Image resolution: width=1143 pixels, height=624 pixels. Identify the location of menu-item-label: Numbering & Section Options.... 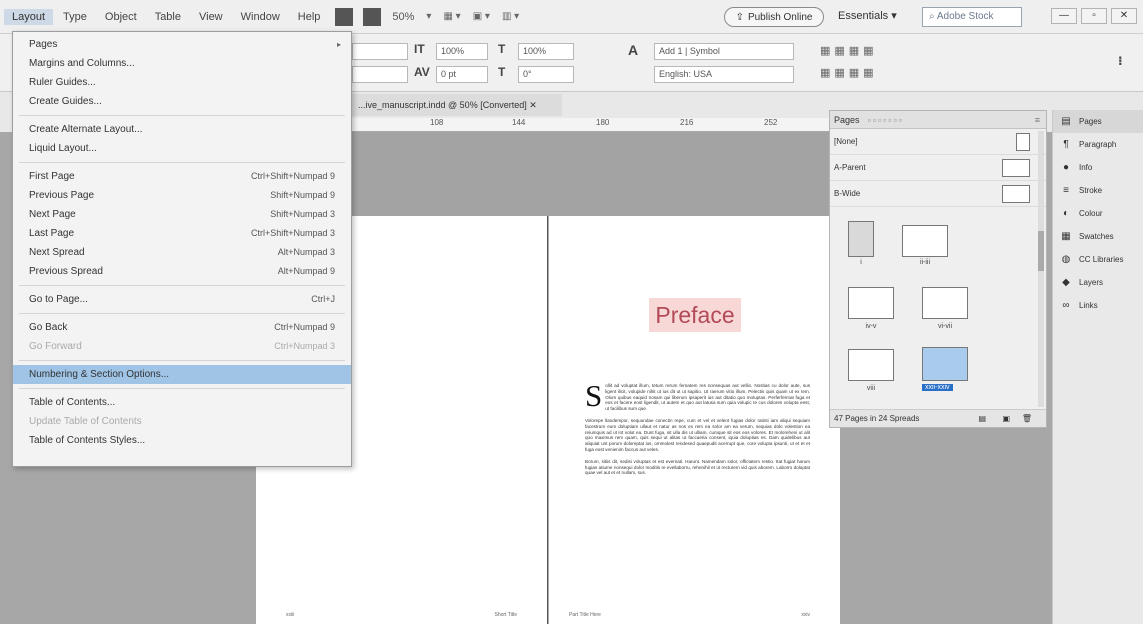
(99, 374).